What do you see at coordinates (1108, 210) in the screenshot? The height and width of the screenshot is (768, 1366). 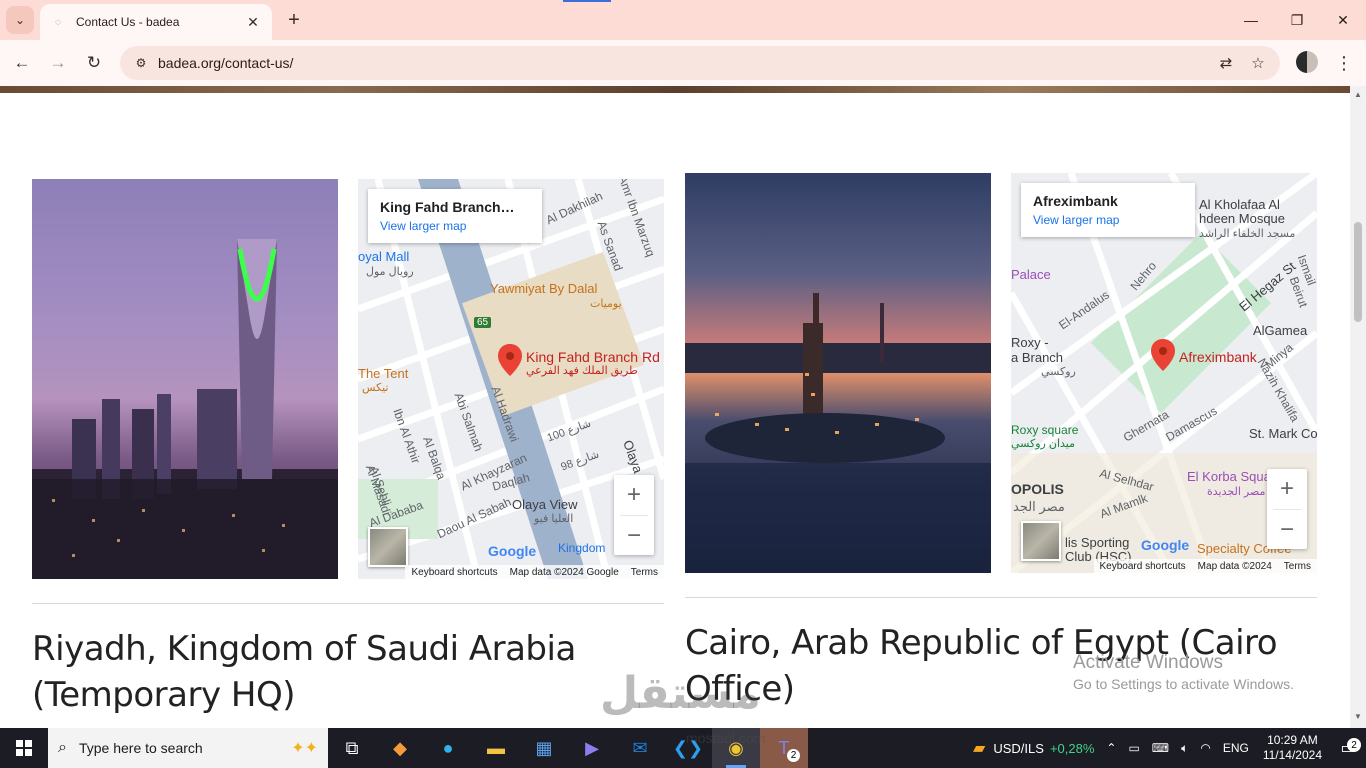 I see `map-place-card: Afreximbank View larger map` at bounding box center [1108, 210].